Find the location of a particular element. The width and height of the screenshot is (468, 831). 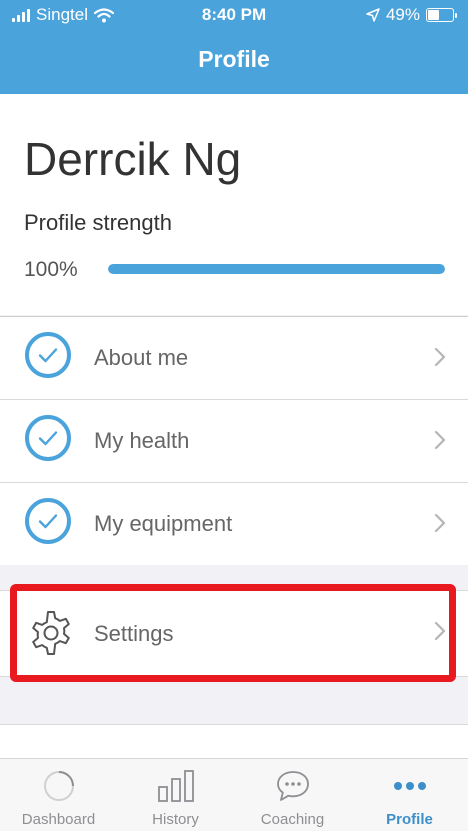

tab-history-label: History is located at coordinates (175, 819).